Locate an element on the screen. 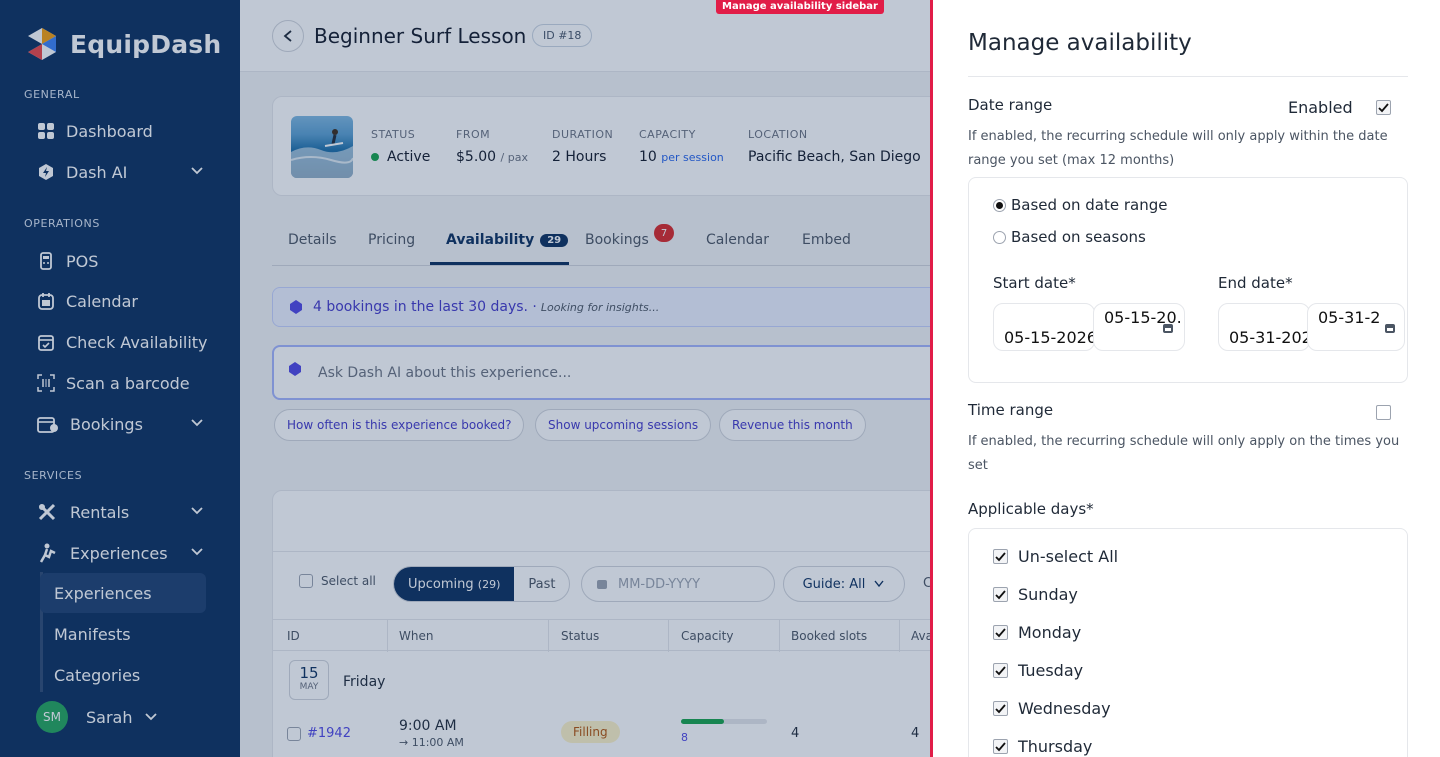 Image resolution: width=1440 pixels, height=757 pixels. guide-filter-select: Guide: All is located at coordinates (844, 584).